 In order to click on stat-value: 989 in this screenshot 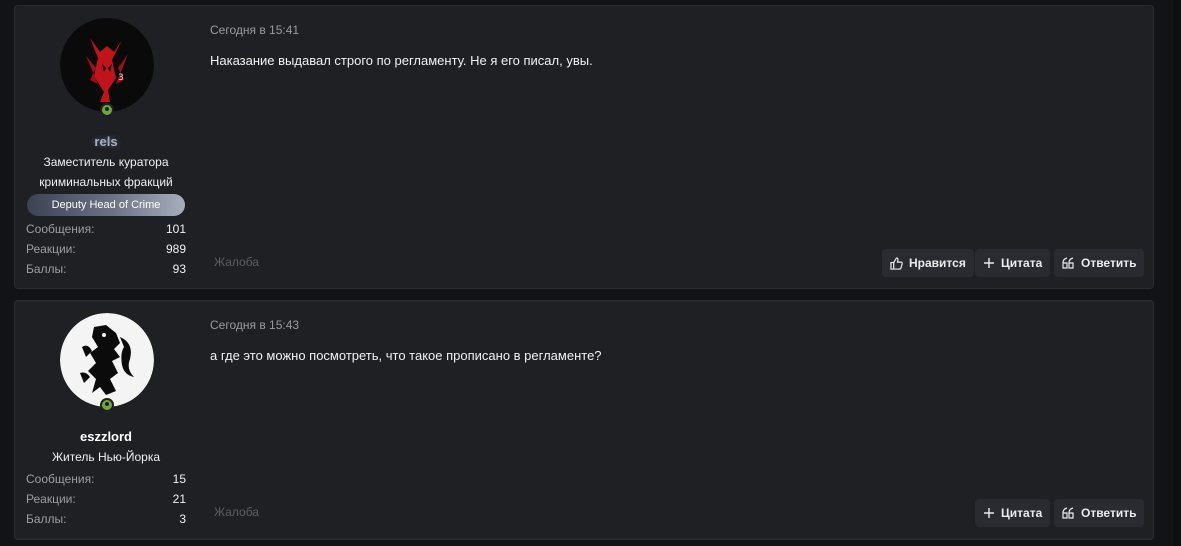, I will do `click(175, 249)`.